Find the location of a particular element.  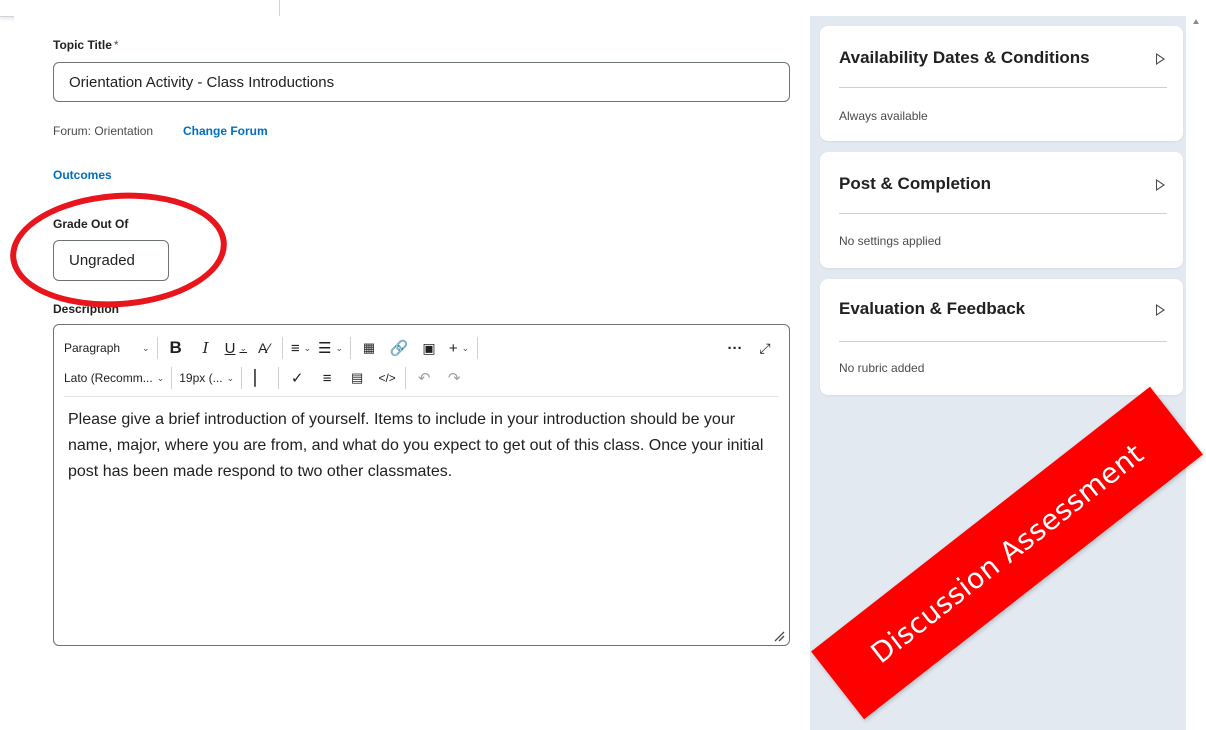

resize-grip-icon is located at coordinates (779, 636).